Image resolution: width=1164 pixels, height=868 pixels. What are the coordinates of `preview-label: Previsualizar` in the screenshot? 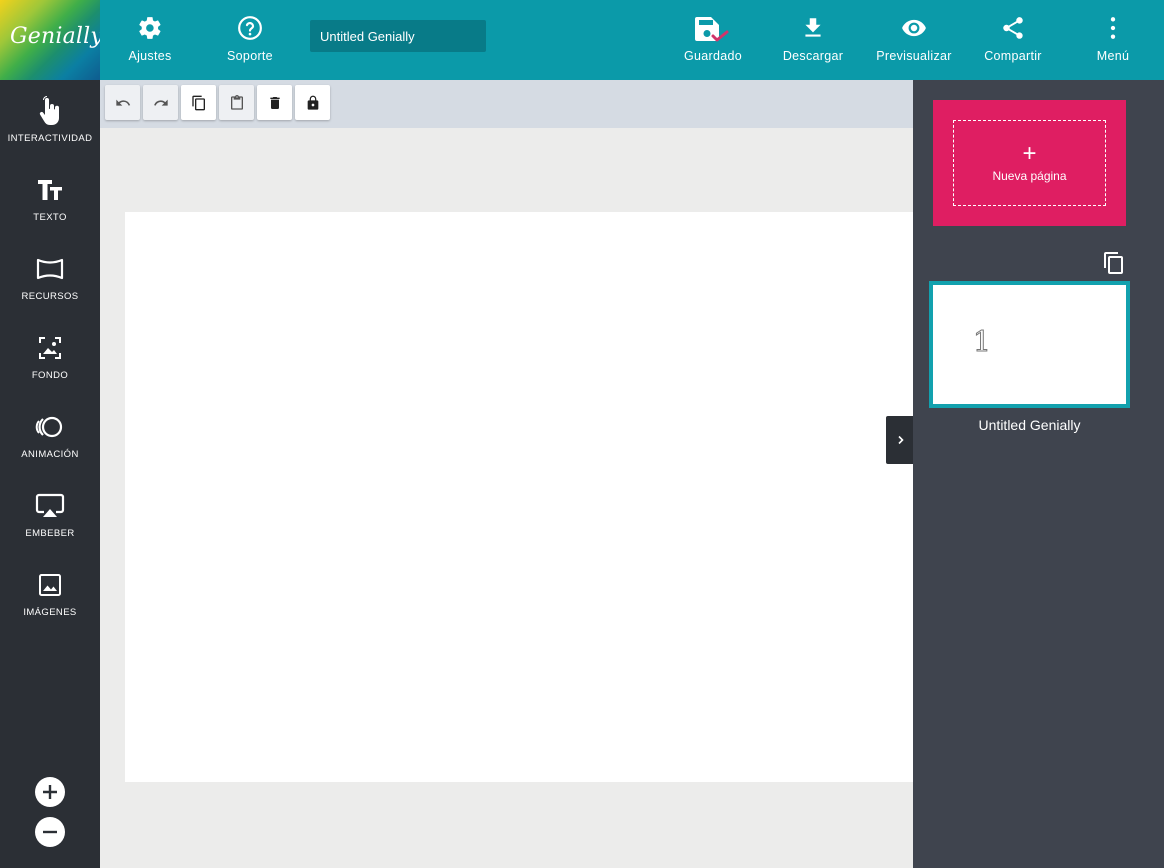 It's located at (914, 56).